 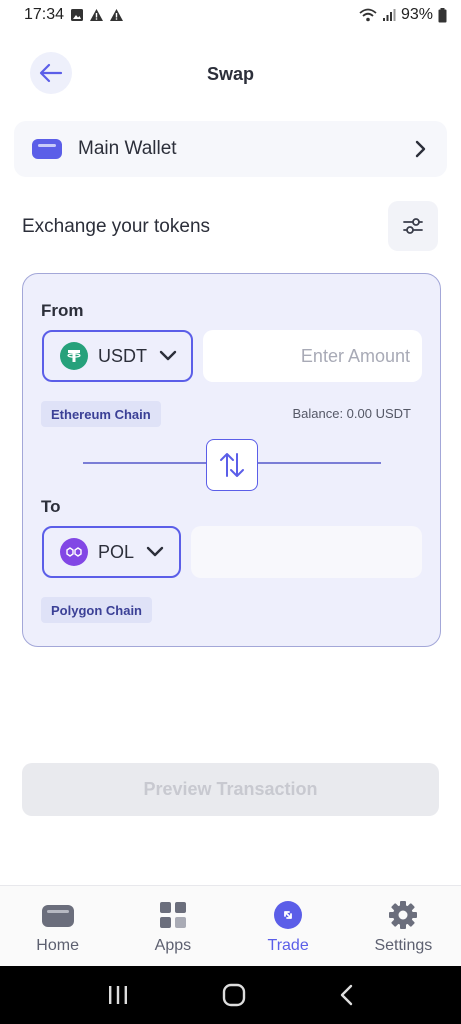 I want to click on recent-apps-icon, so click(x=118, y=995).